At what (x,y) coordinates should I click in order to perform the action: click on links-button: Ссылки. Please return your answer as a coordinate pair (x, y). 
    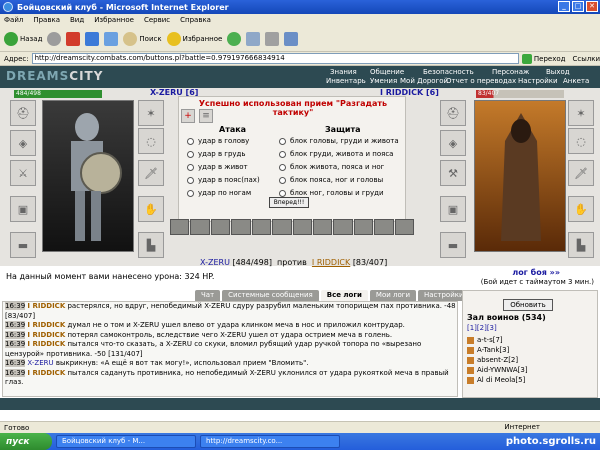
    Looking at the image, I should click on (586, 59).